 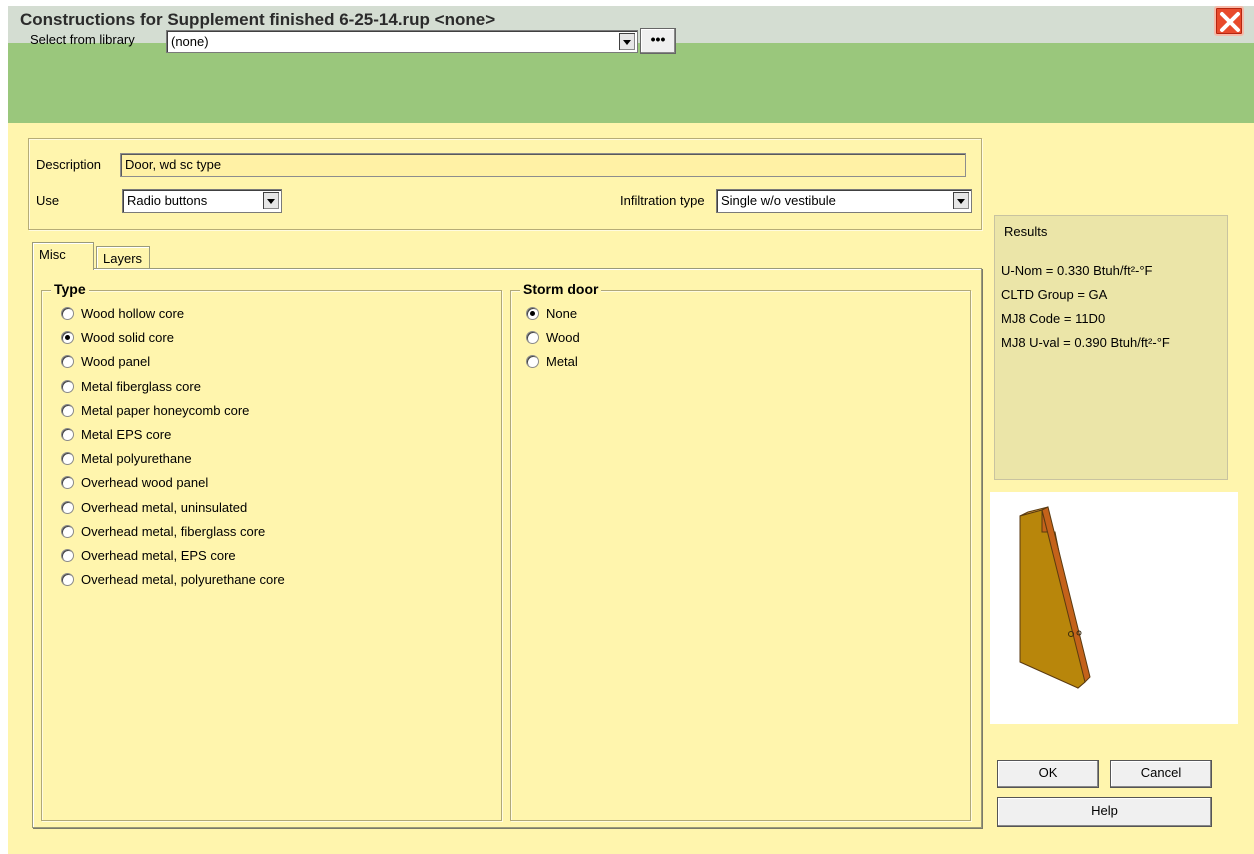 I want to click on radio-label: Metal EPS core, so click(x=126, y=434).